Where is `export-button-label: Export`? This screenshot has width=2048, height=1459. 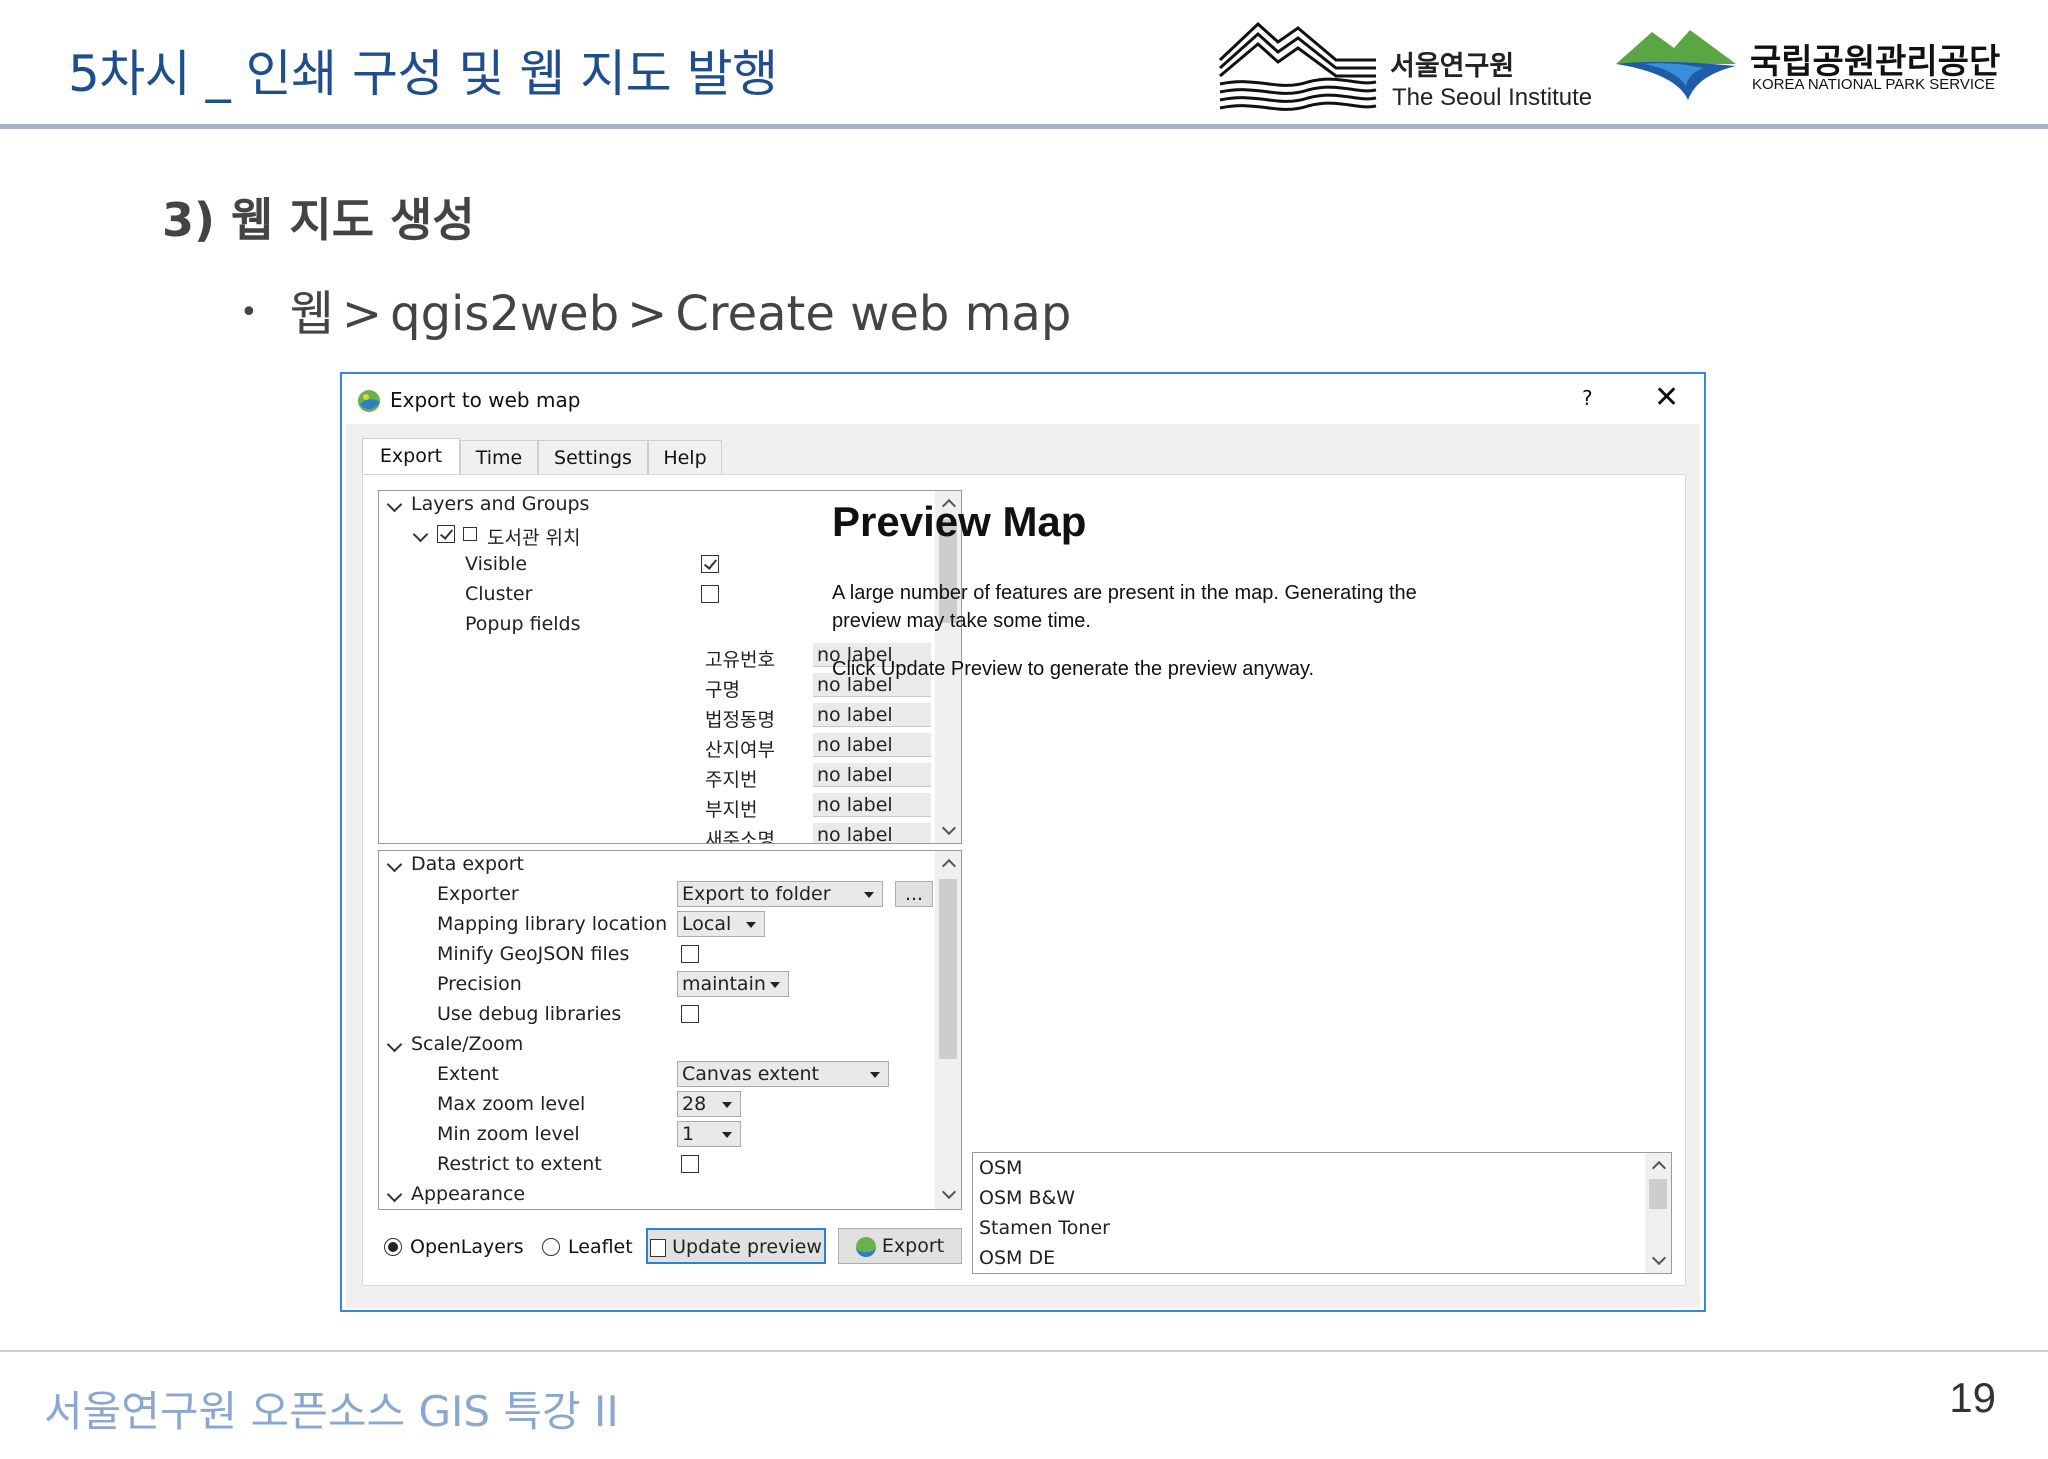
export-button-label: Export is located at coordinates (913, 1246).